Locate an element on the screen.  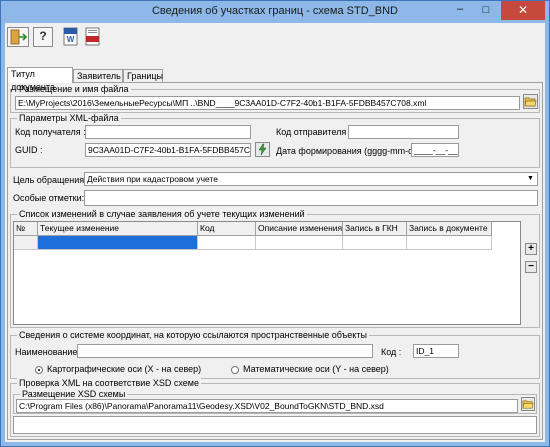
col-header-current-change: Текущее изменение is located at coordinates (118, 229).